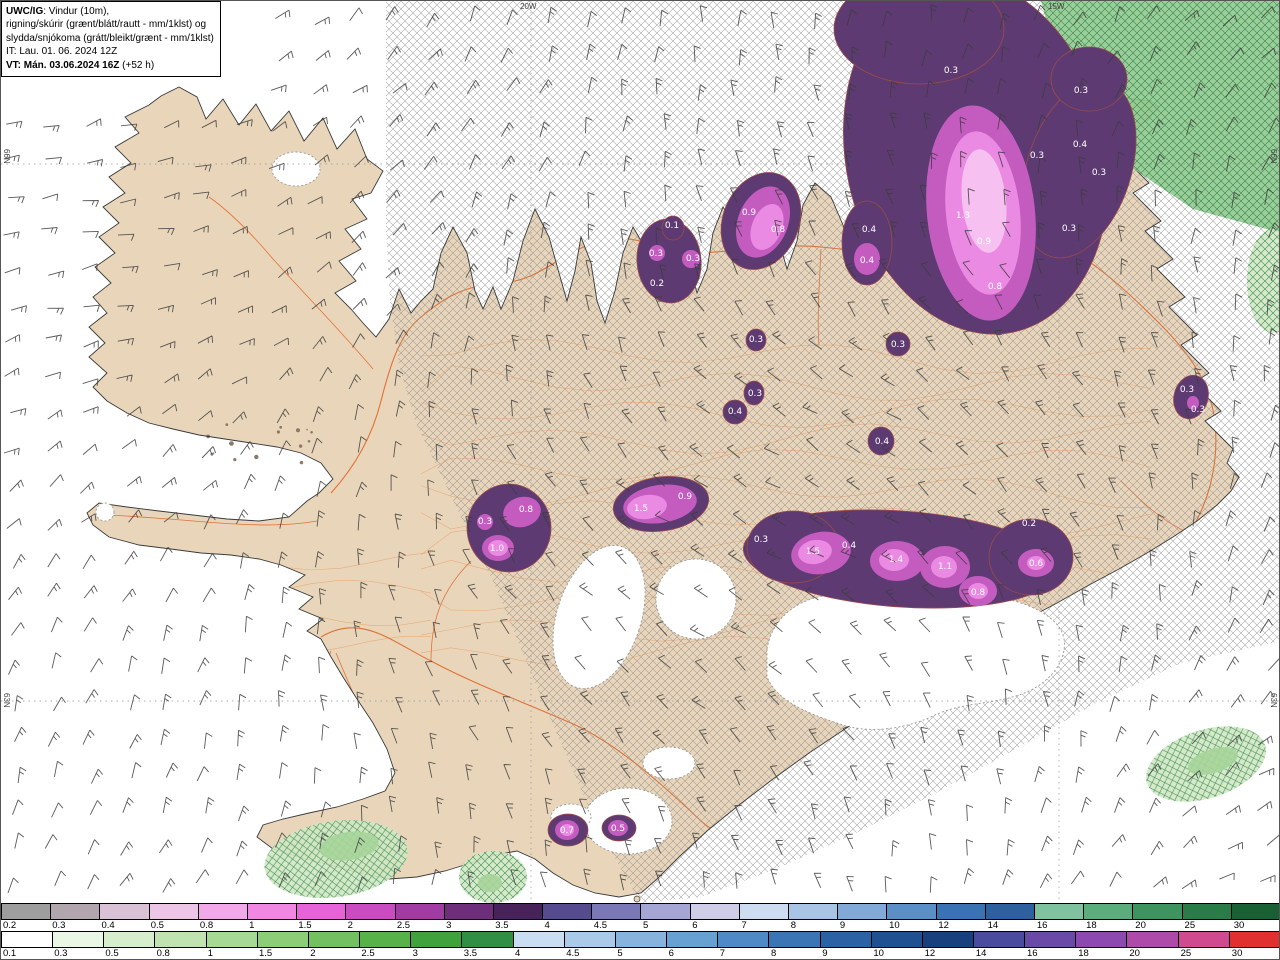 This screenshot has width=1280, height=960. Describe the element at coordinates (528, 6) in the screenshot. I see `meridian-label-20w: 20W` at that location.